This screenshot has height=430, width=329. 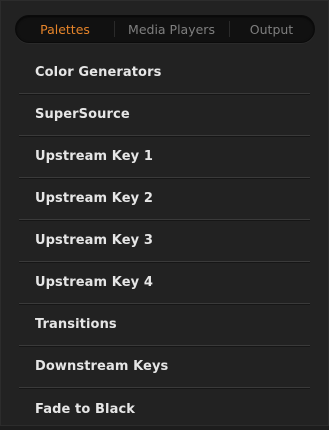 What do you see at coordinates (164, 73) in the screenshot?
I see `palette-item-color-generators: Color Generators` at bounding box center [164, 73].